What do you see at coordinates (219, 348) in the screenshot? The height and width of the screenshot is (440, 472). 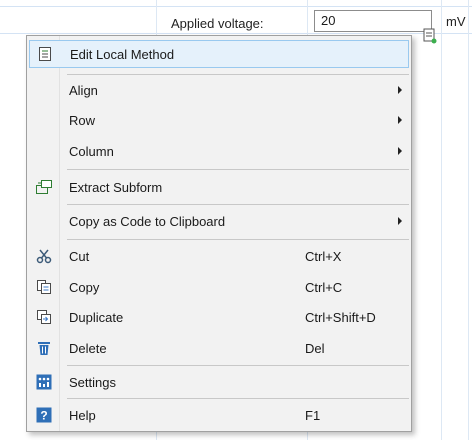 I see `menu-item-delete: Delete Del` at bounding box center [219, 348].